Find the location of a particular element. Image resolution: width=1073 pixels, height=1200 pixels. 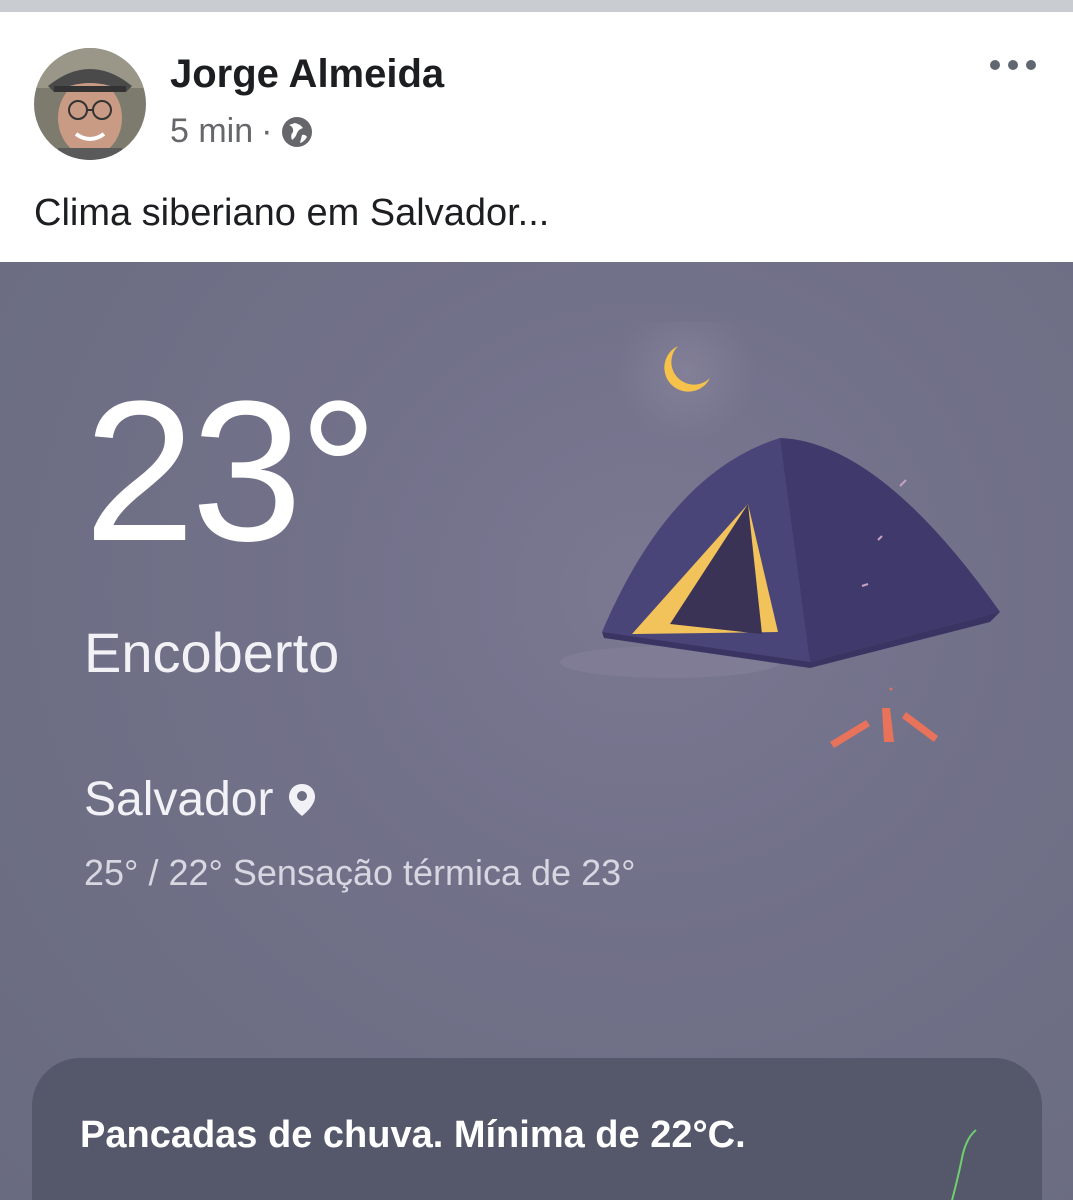

temperature-range: 25° / 22° Sensação térmica de 23° is located at coordinates (360, 872).